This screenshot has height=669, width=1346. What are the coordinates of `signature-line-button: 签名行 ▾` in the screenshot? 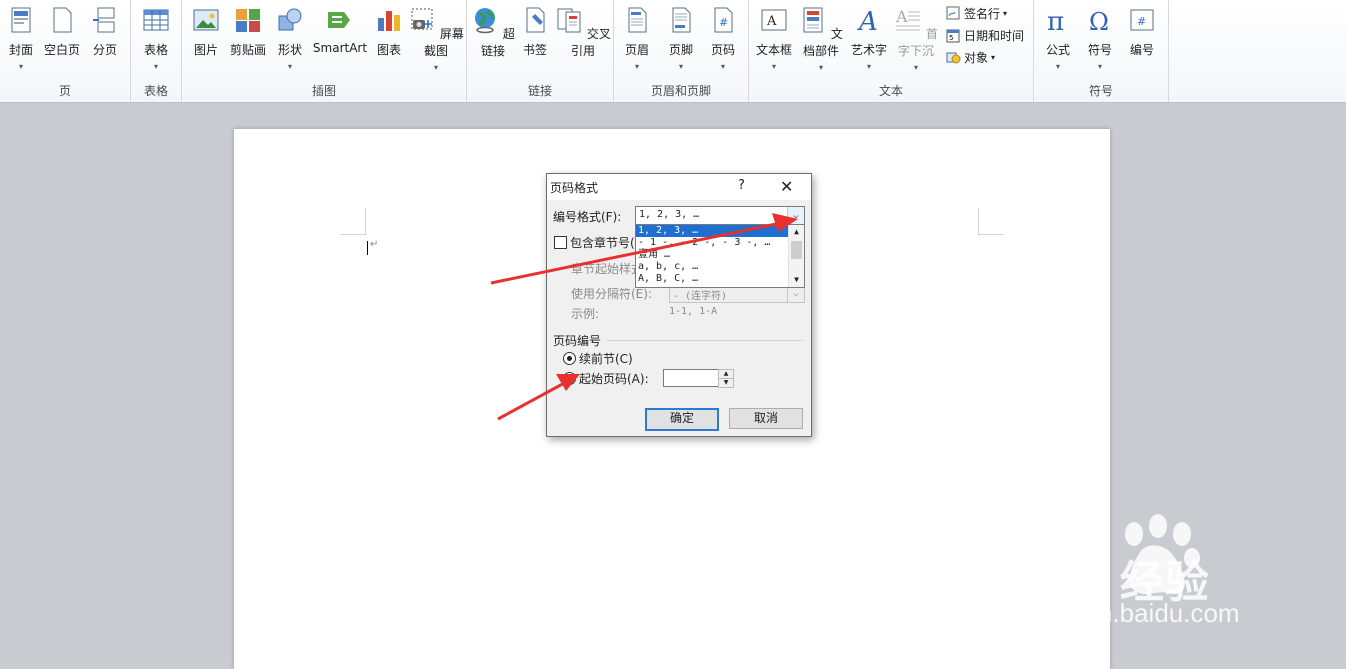 It's located at (976, 13).